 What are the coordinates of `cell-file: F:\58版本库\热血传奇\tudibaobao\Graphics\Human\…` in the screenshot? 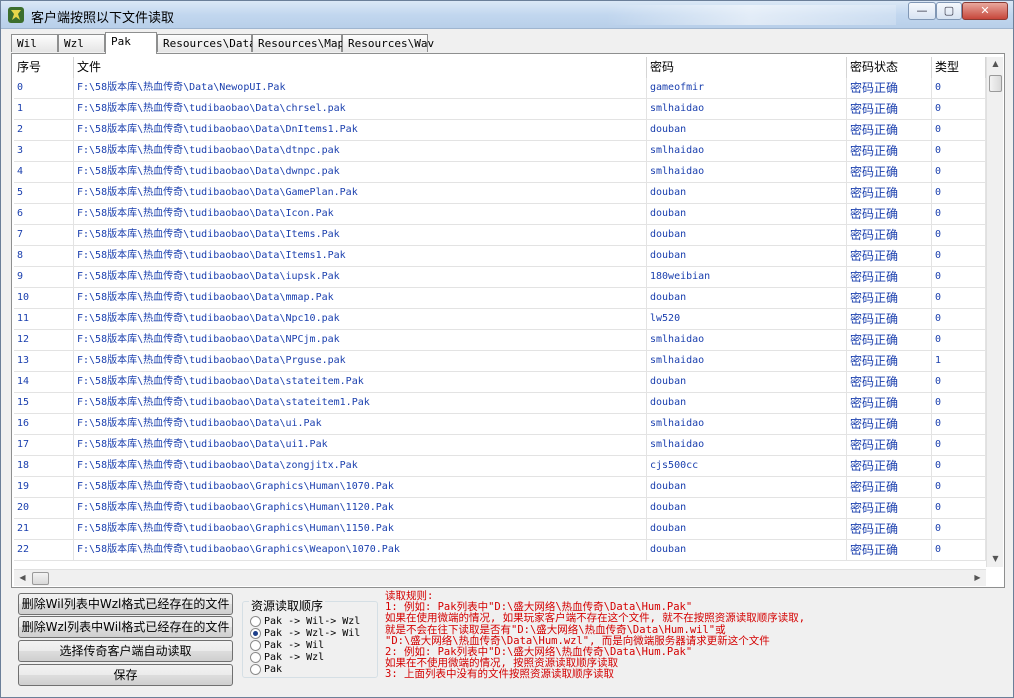 It's located at (360, 508).